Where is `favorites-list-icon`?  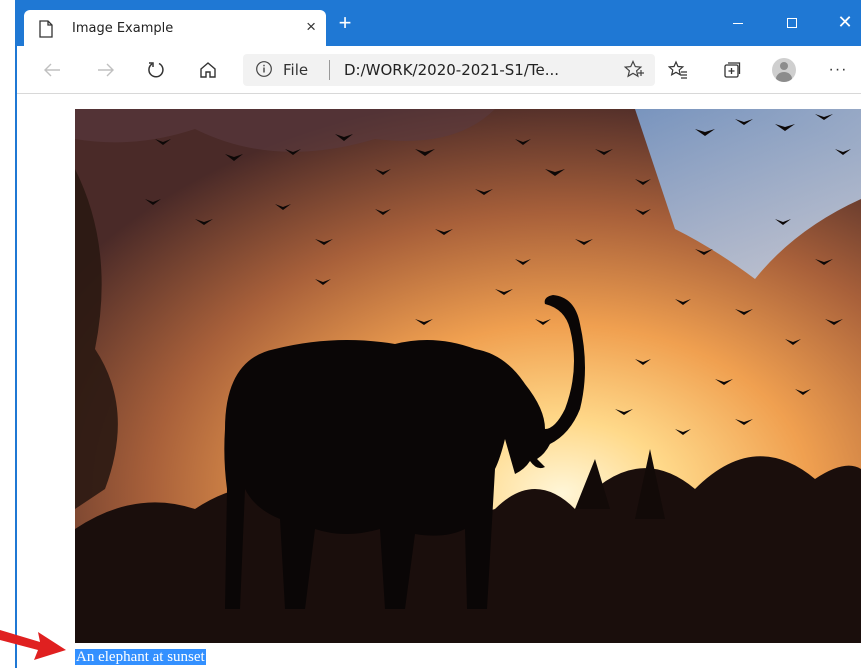
favorites-list-icon is located at coordinates (677, 69).